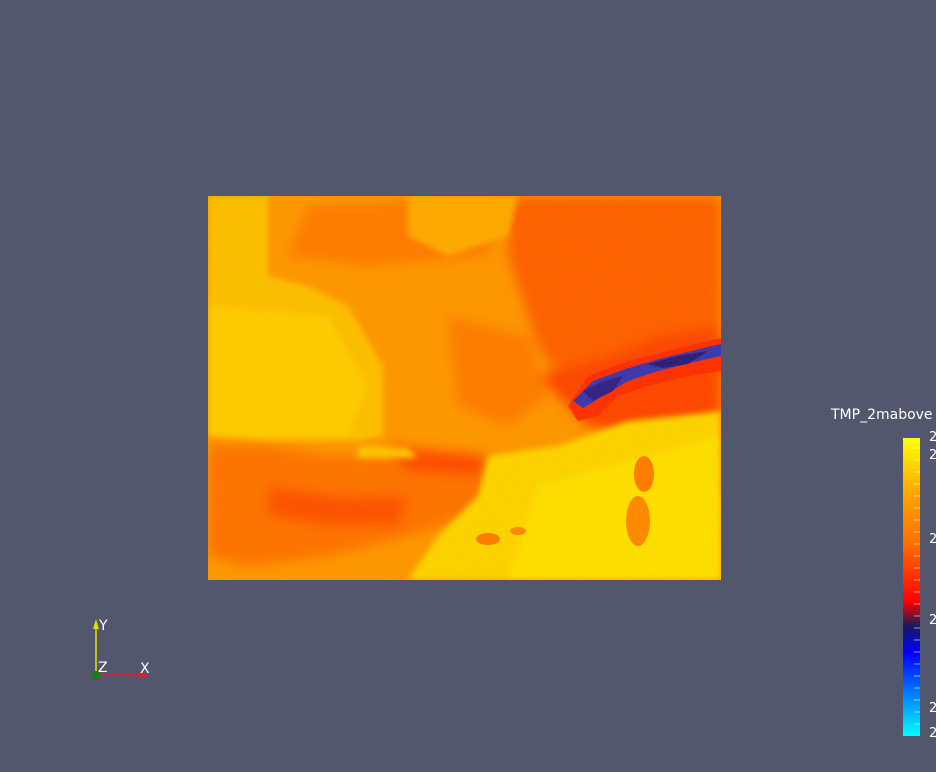 This screenshot has width=936, height=772. What do you see at coordinates (120, 650) in the screenshot?
I see `orientation-axes: Y X Z` at bounding box center [120, 650].